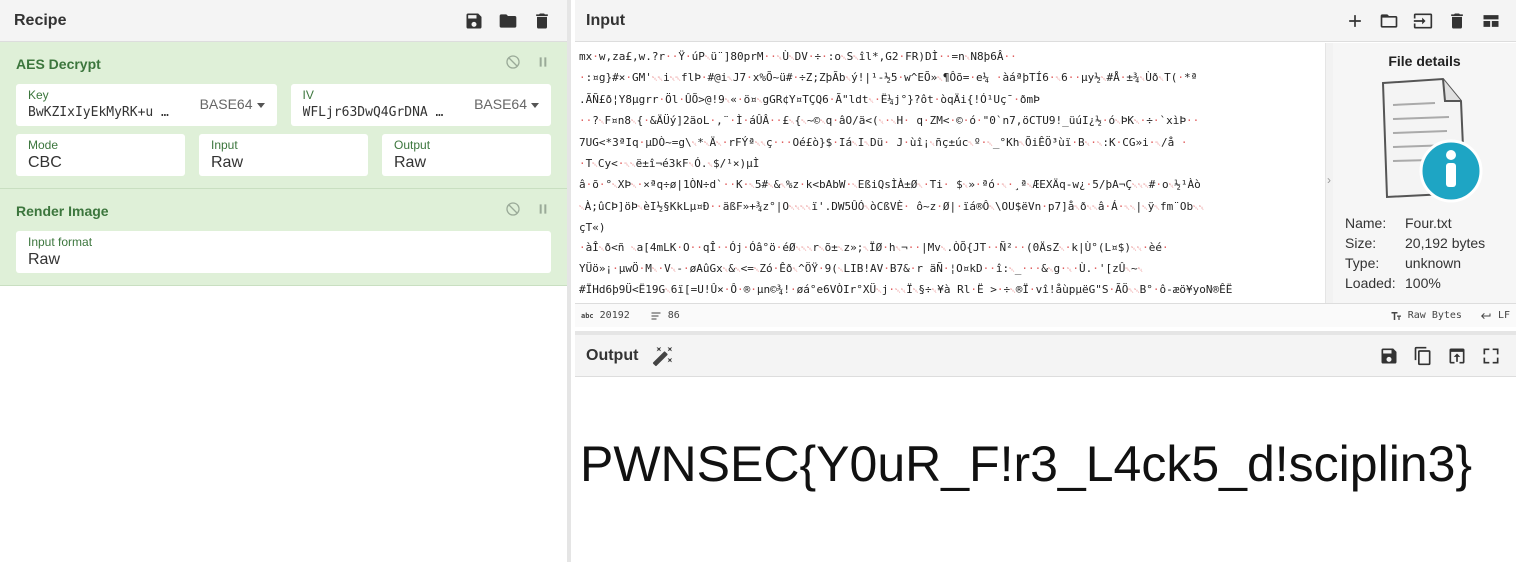  What do you see at coordinates (1045, 21) in the screenshot?
I see `input-header: Input` at bounding box center [1045, 21].